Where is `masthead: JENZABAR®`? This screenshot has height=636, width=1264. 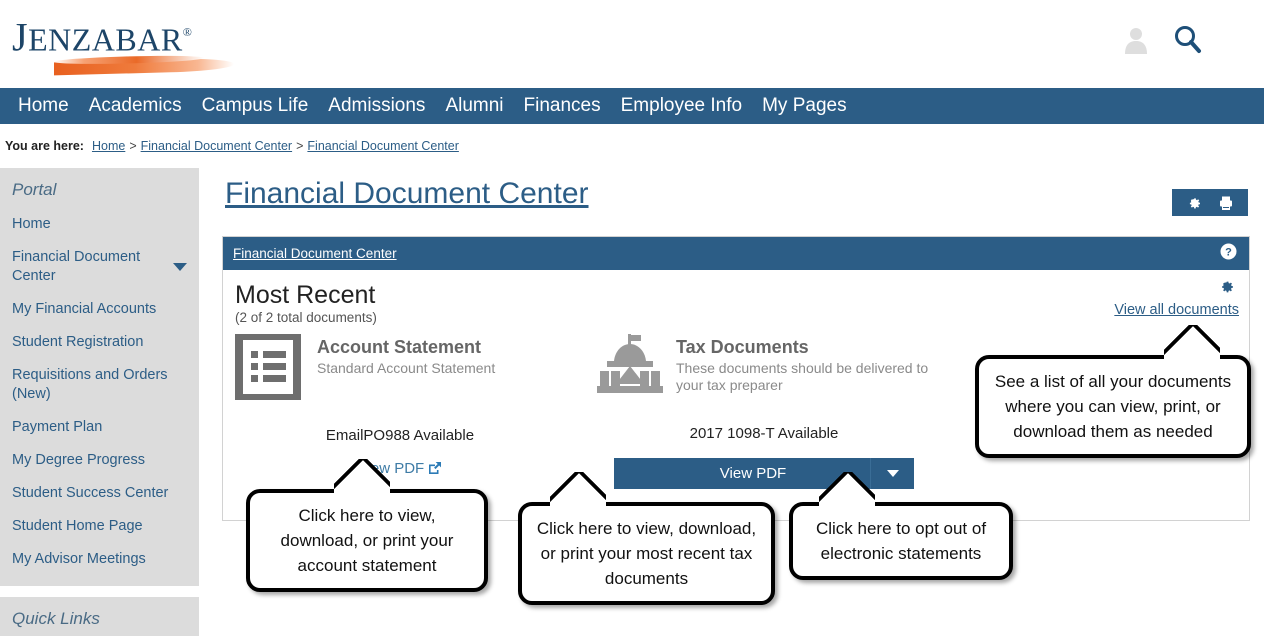
masthead: JENZABAR® is located at coordinates (632, 44).